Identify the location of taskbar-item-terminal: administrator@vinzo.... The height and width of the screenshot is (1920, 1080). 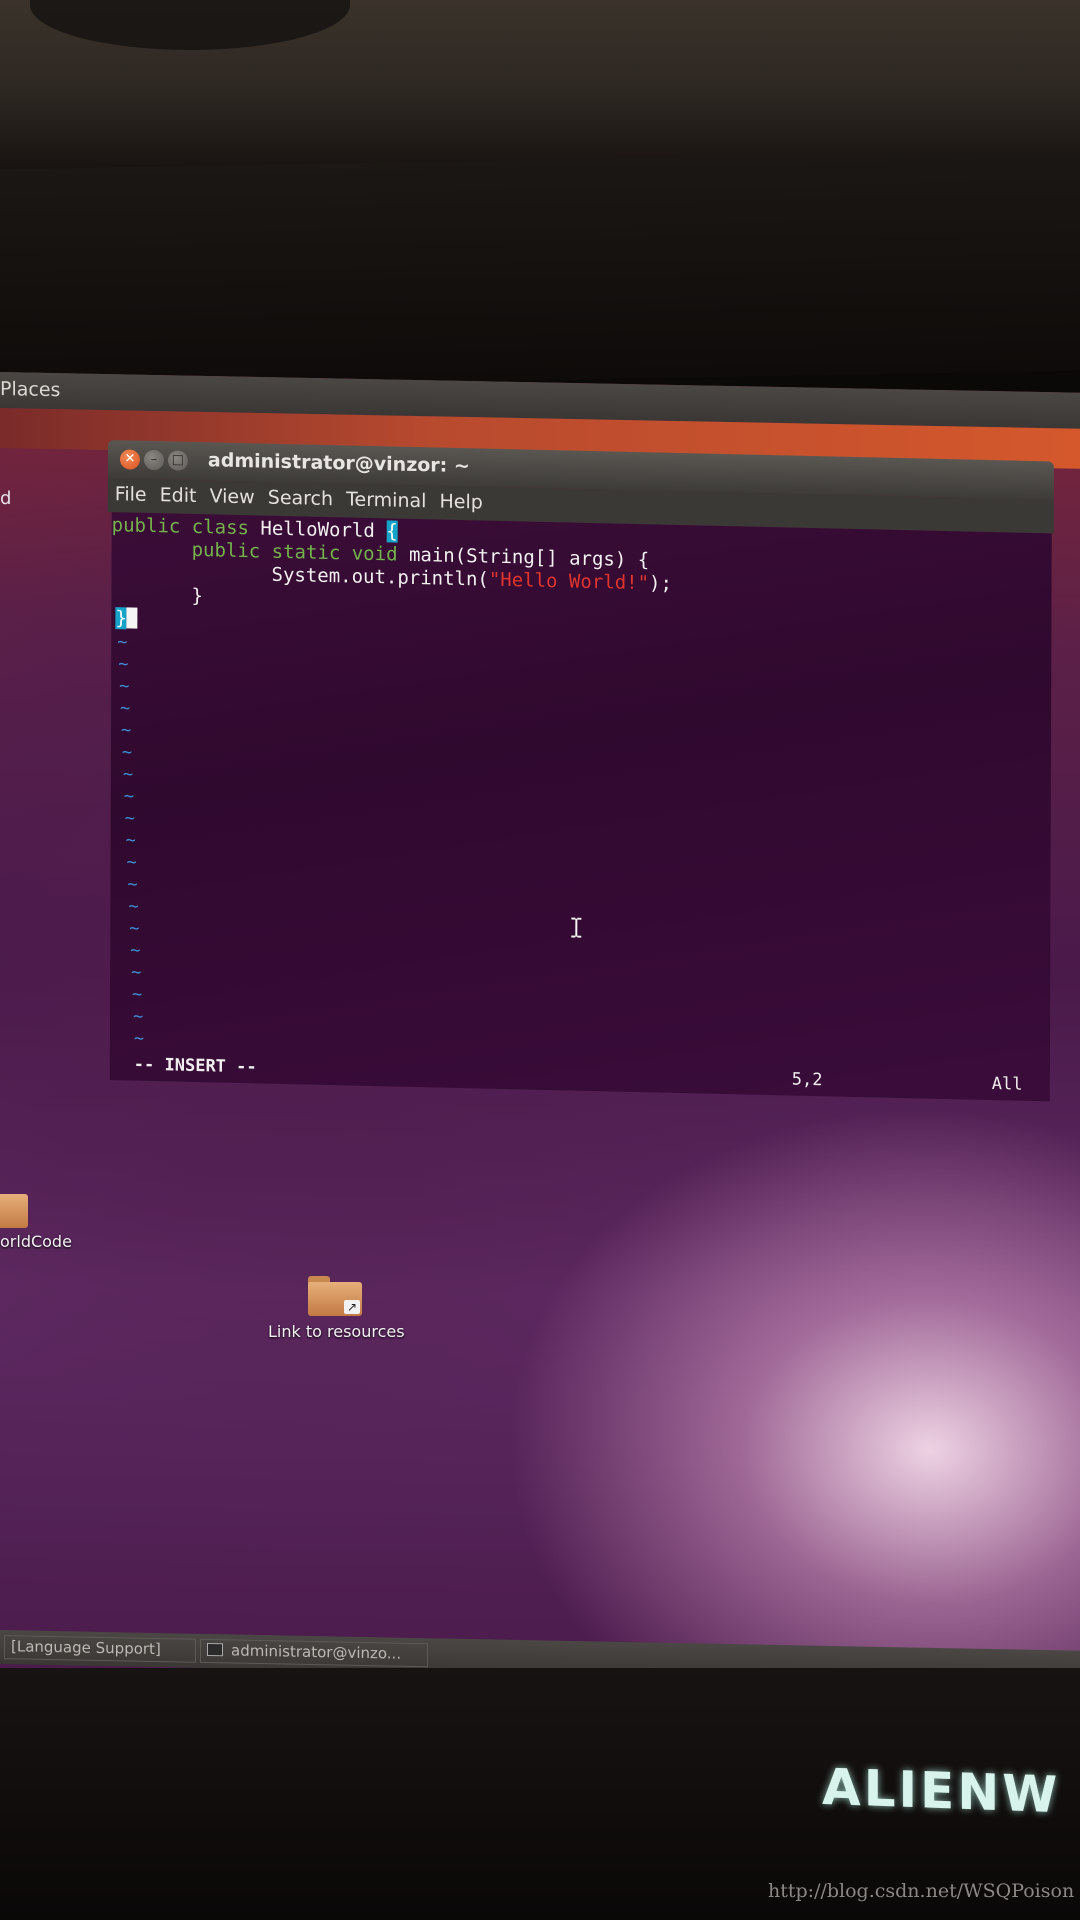
(314, 1653).